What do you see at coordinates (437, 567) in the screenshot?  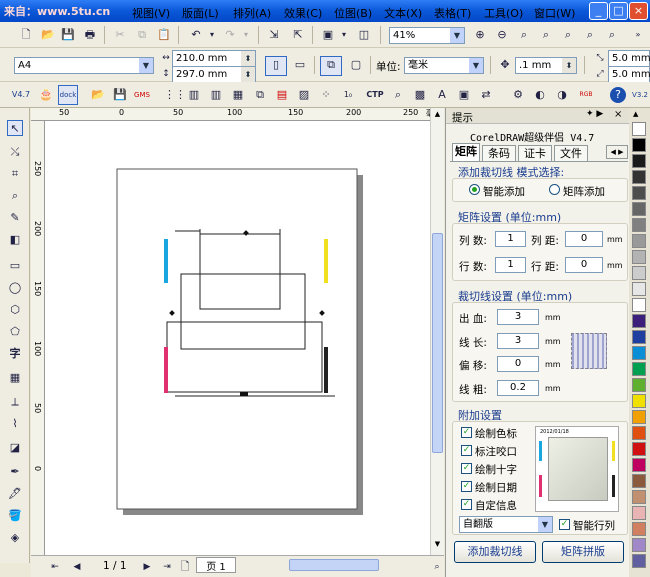 I see `zoom-corner-icon: ⌕` at bounding box center [437, 567].